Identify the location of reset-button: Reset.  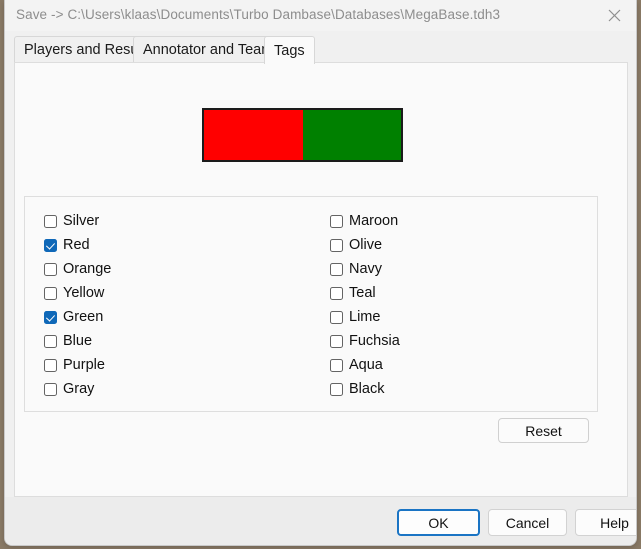
(543, 430).